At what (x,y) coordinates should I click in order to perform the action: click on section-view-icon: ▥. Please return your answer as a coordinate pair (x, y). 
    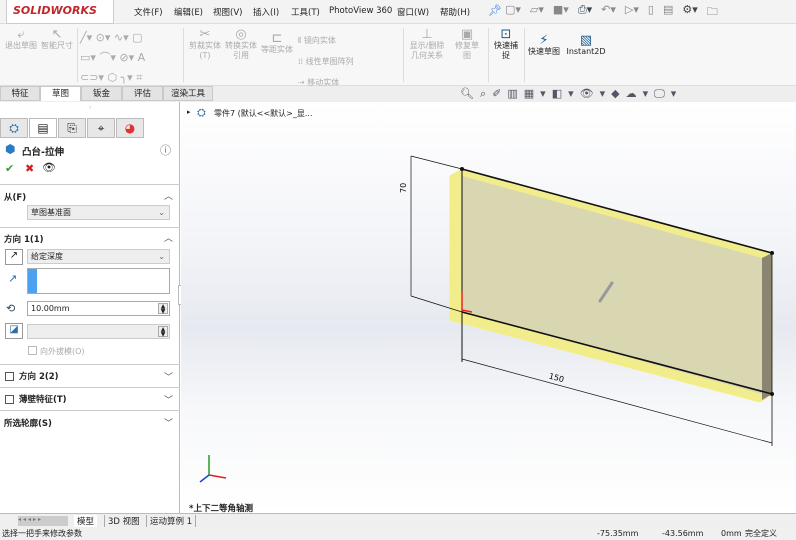
    Looking at the image, I should click on (515, 93).